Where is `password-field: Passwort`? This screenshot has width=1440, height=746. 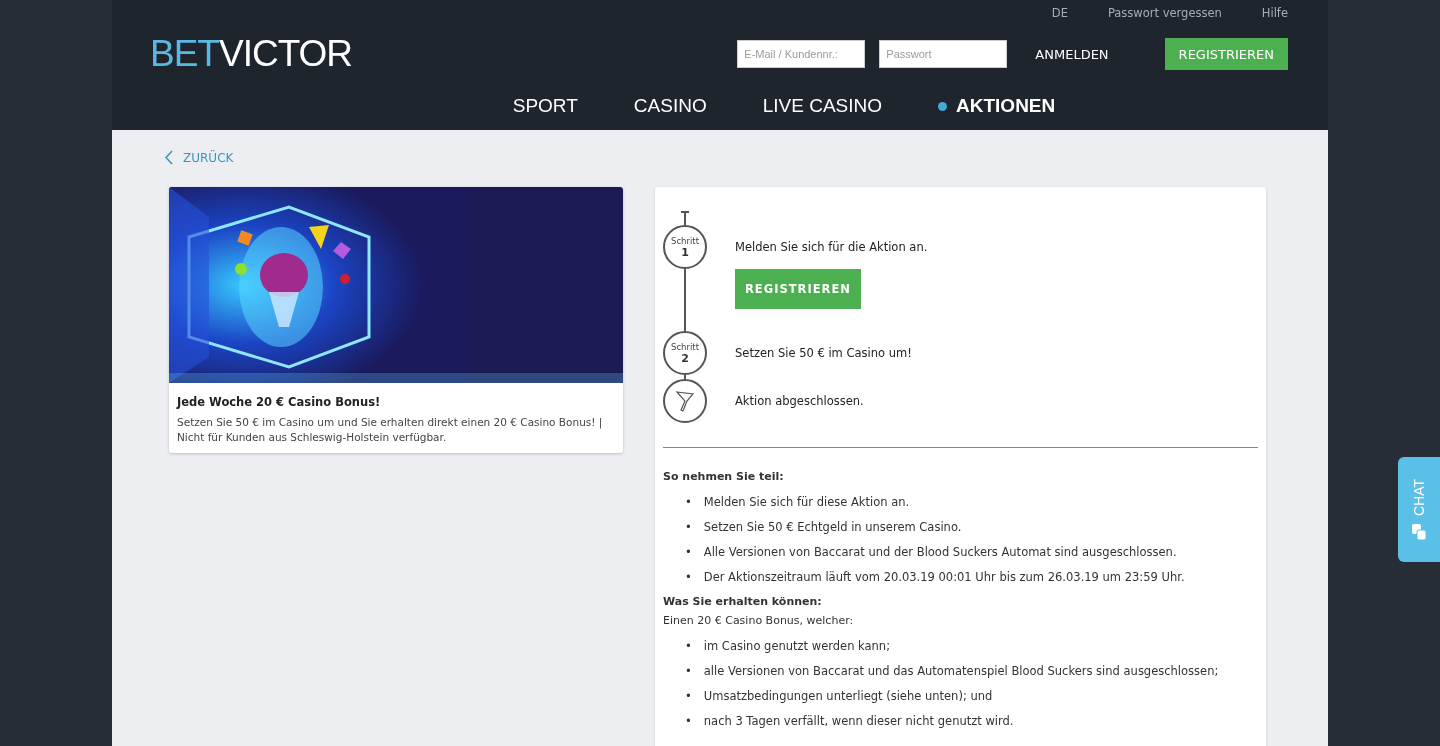
password-field: Passwort is located at coordinates (943, 54).